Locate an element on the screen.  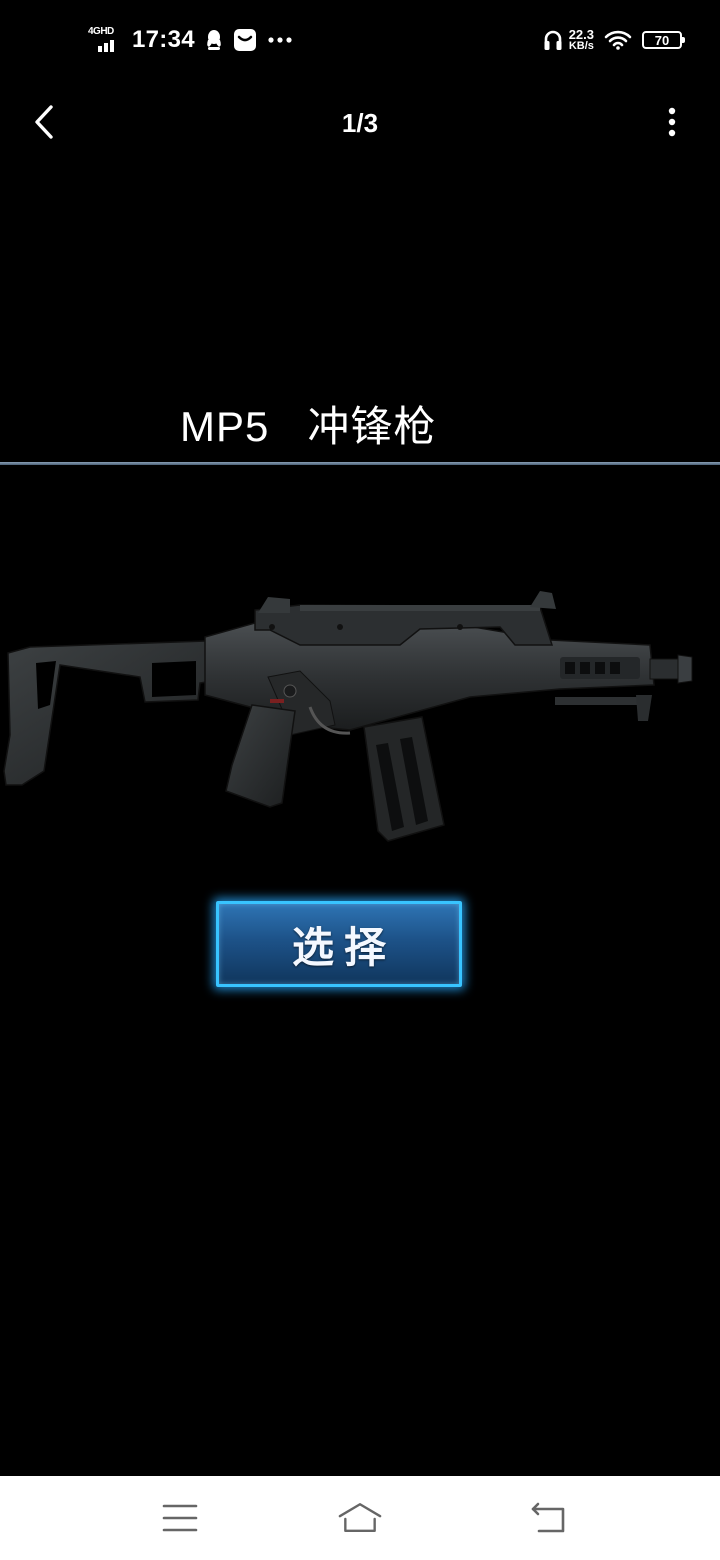
more-vertical-icon is located at coordinates (672, 122).